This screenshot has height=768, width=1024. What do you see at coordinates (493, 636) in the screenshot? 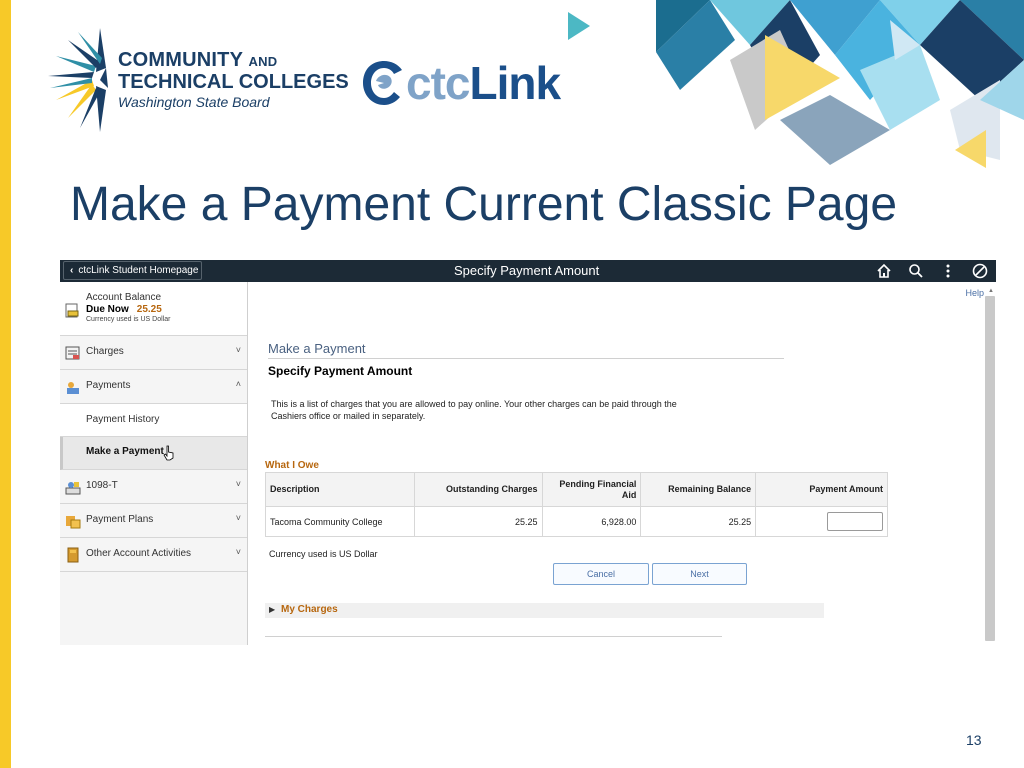
I see `bottom-divider` at bounding box center [493, 636].